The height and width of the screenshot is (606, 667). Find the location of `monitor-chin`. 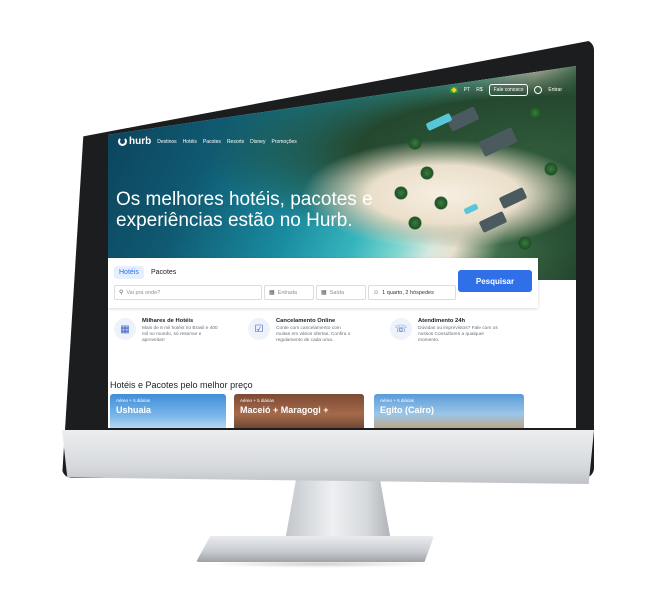

monitor-chin is located at coordinates (328, 457).